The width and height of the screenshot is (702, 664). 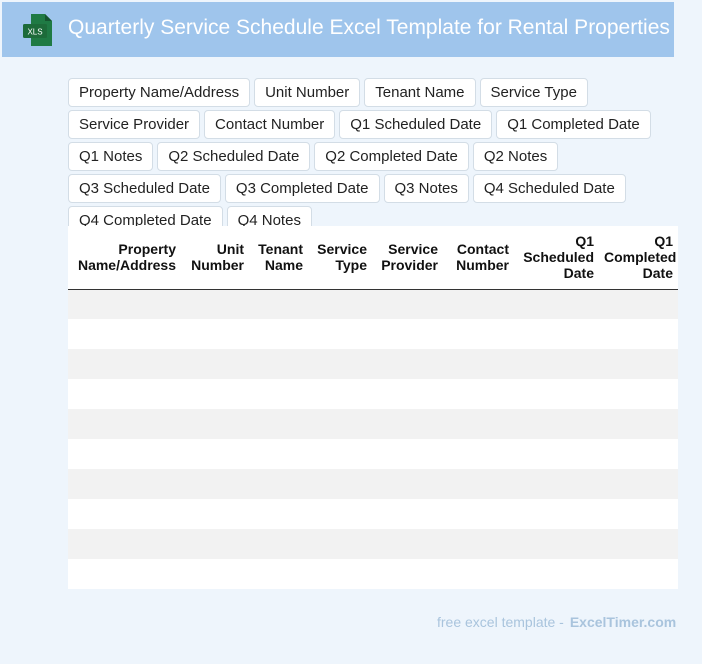 I want to click on field-chip: Q1 Completed Date, so click(x=573, y=124).